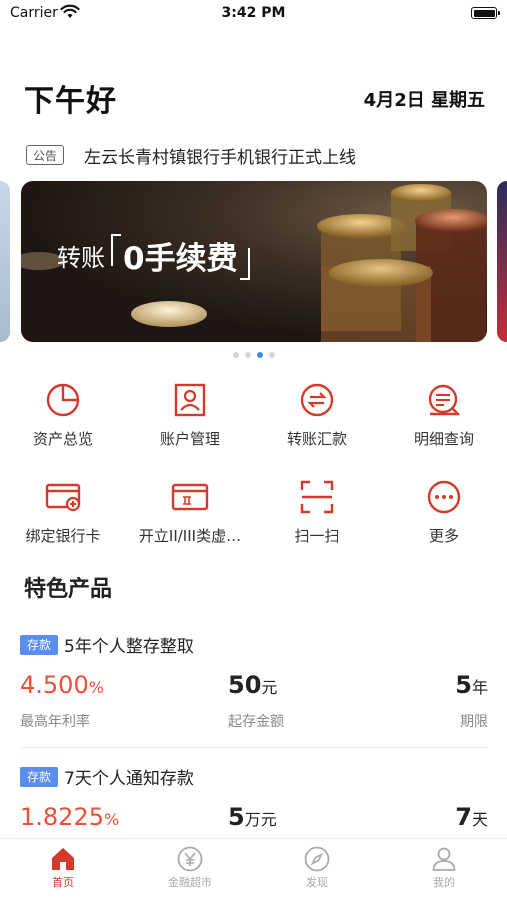  Describe the element at coordinates (317, 882) in the screenshot. I see `tab-label: 发现` at that location.